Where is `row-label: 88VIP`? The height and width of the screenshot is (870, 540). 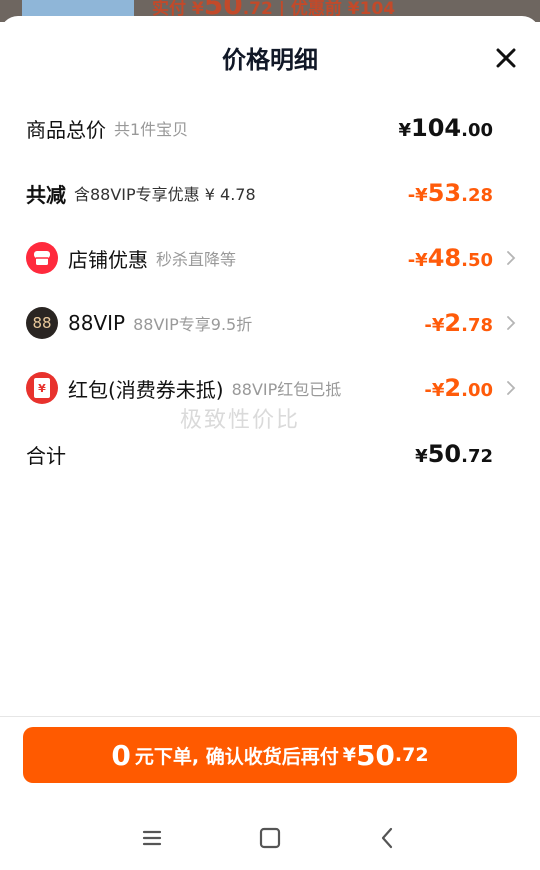 row-label: 88VIP is located at coordinates (97, 323).